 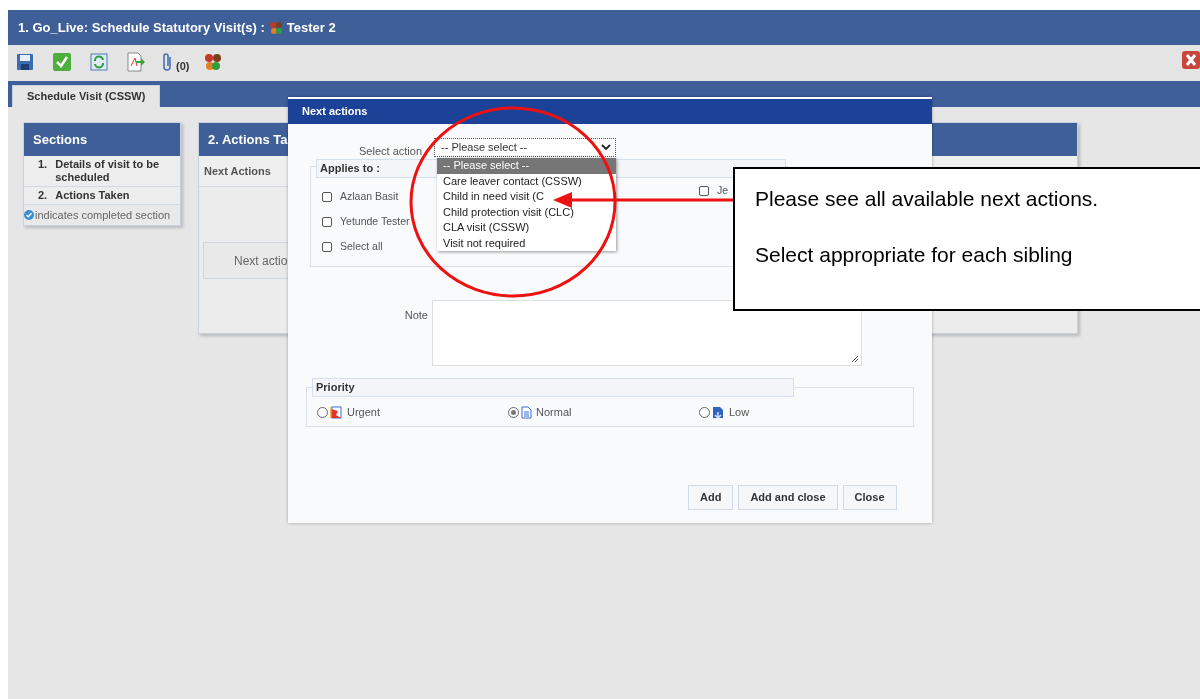 I want to click on dialog-title: Next actions, so click(x=610, y=111).